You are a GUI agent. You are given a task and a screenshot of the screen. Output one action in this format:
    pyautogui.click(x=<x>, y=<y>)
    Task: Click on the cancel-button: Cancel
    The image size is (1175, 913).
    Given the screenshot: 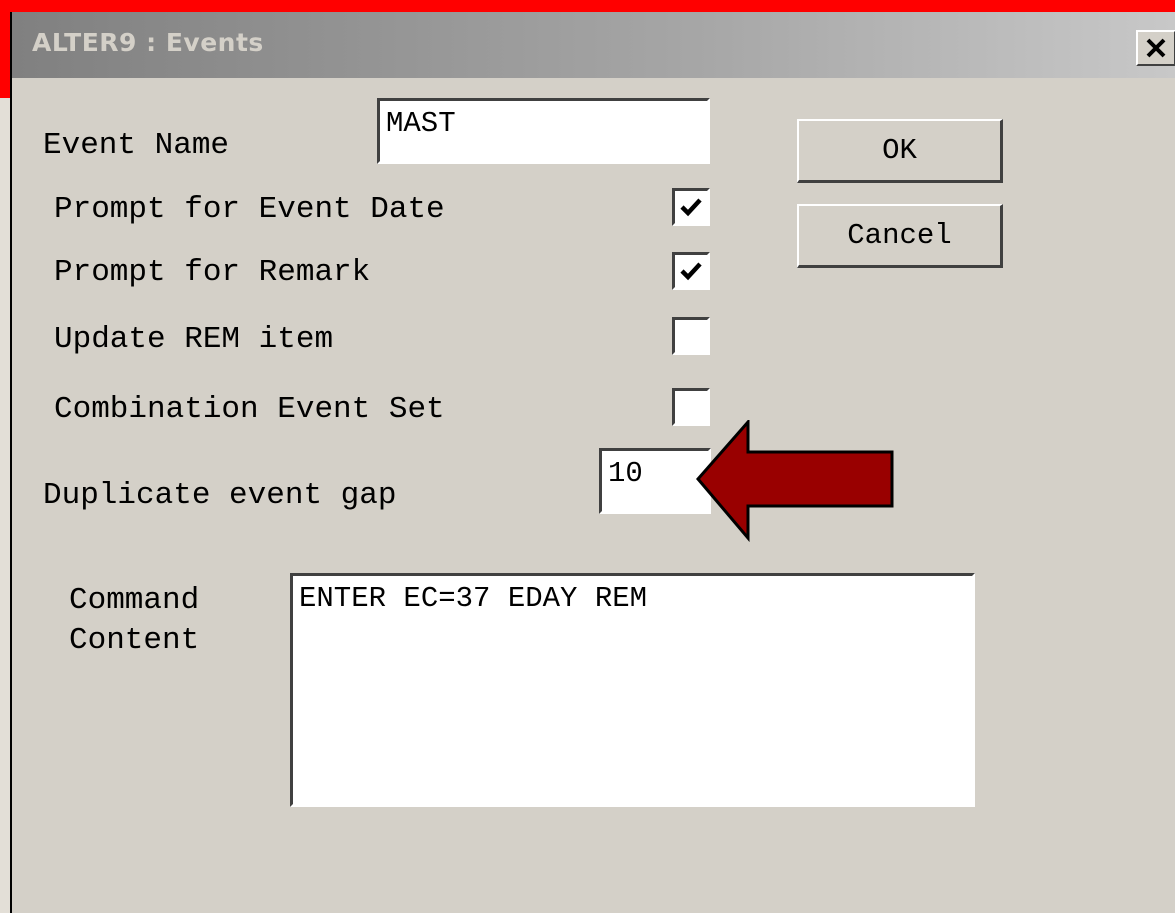 What is the action you would take?
    pyautogui.click(x=900, y=236)
    